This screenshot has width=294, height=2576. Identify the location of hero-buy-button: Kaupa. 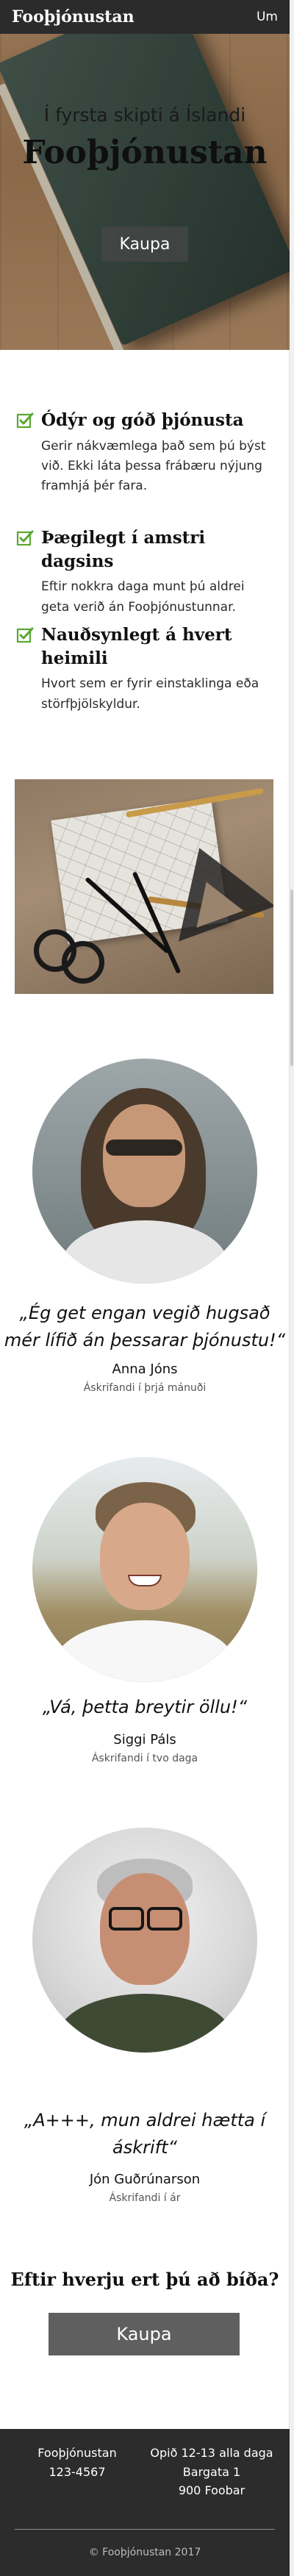
(144, 244).